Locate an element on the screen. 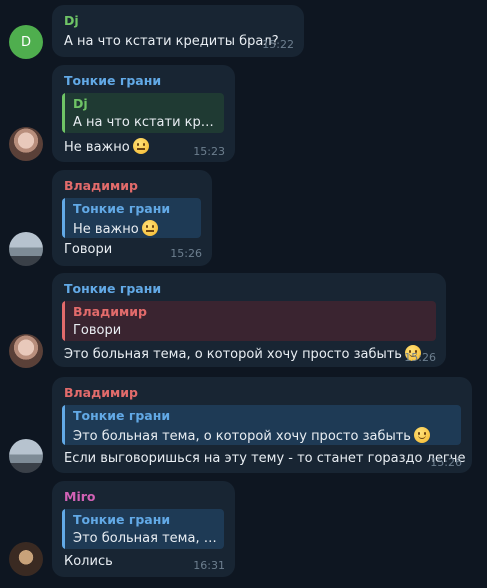 The height and width of the screenshot is (588, 487). reply-quote: Владимир Говори is located at coordinates (249, 321).